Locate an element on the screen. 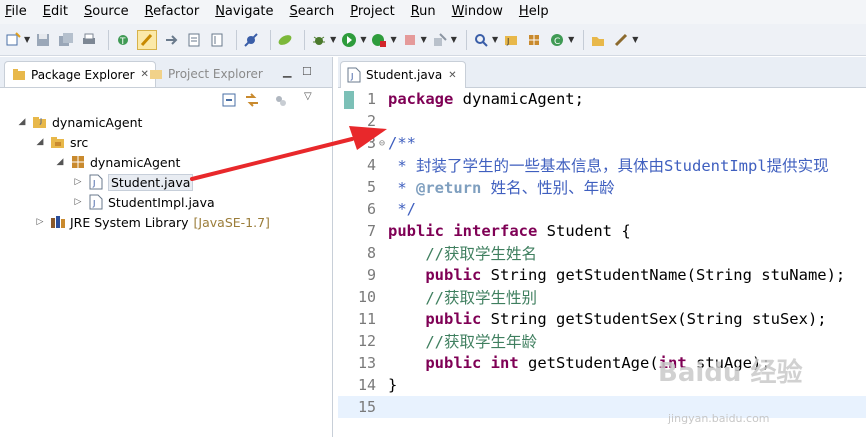 The width and height of the screenshot is (866, 437). code-text: //获取学生年龄 is located at coordinates (462, 341).